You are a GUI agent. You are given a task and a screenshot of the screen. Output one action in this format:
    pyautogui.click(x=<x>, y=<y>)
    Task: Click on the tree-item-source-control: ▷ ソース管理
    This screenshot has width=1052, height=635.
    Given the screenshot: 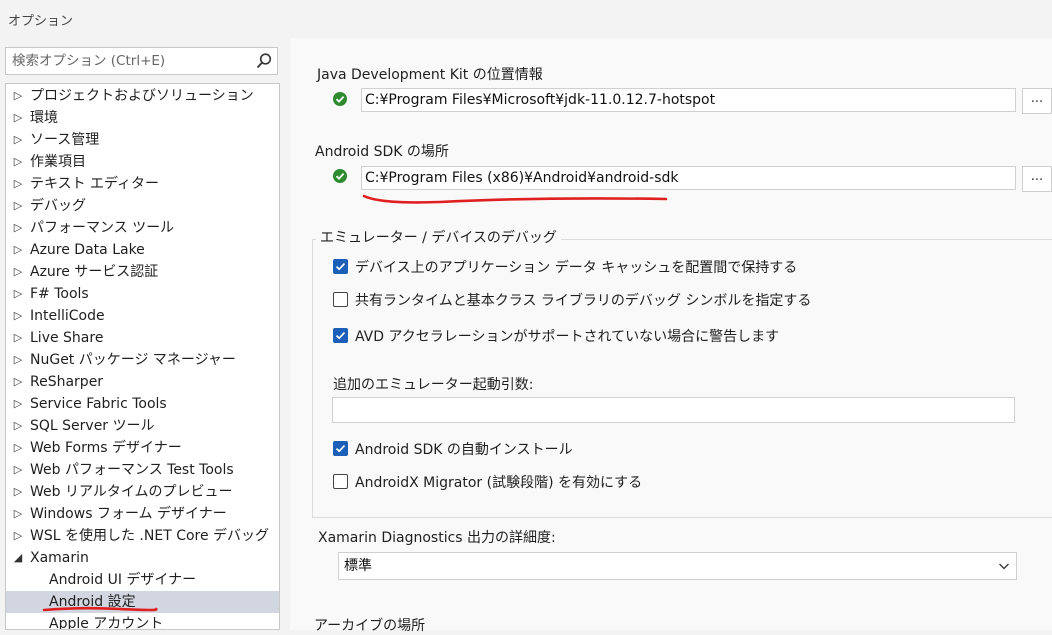 What is the action you would take?
    pyautogui.click(x=142, y=140)
    